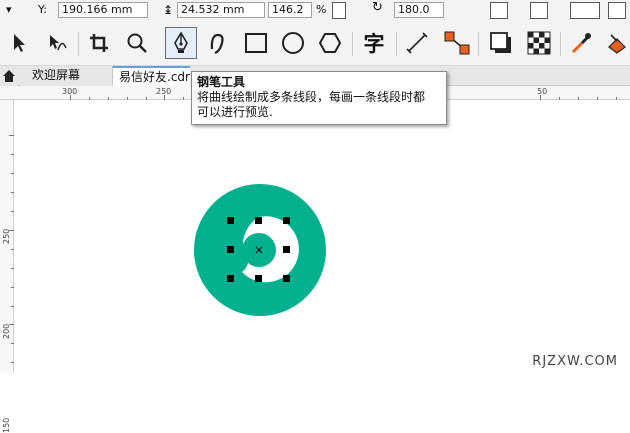 This screenshot has height=433, width=630. Describe the element at coordinates (419, 10) in the screenshot. I see `rotation-field: 180.0` at that location.